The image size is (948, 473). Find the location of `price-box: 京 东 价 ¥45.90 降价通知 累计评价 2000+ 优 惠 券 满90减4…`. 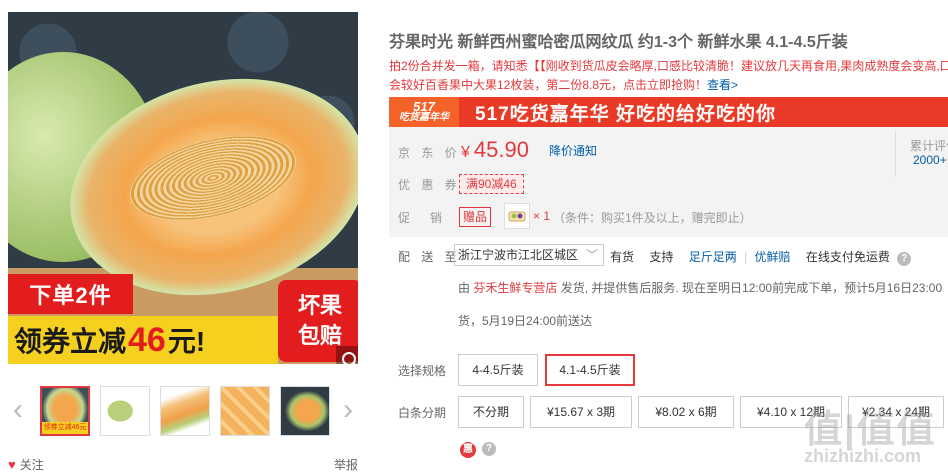

price-box: 京 东 价 ¥45.90 降价通知 累计评价 2000+ 优 惠 券 满90减4… is located at coordinates (668, 182).